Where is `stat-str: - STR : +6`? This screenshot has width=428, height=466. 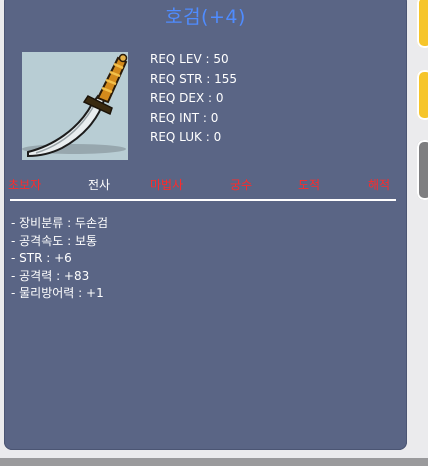 stat-str: - STR : +6 is located at coordinates (41, 258).